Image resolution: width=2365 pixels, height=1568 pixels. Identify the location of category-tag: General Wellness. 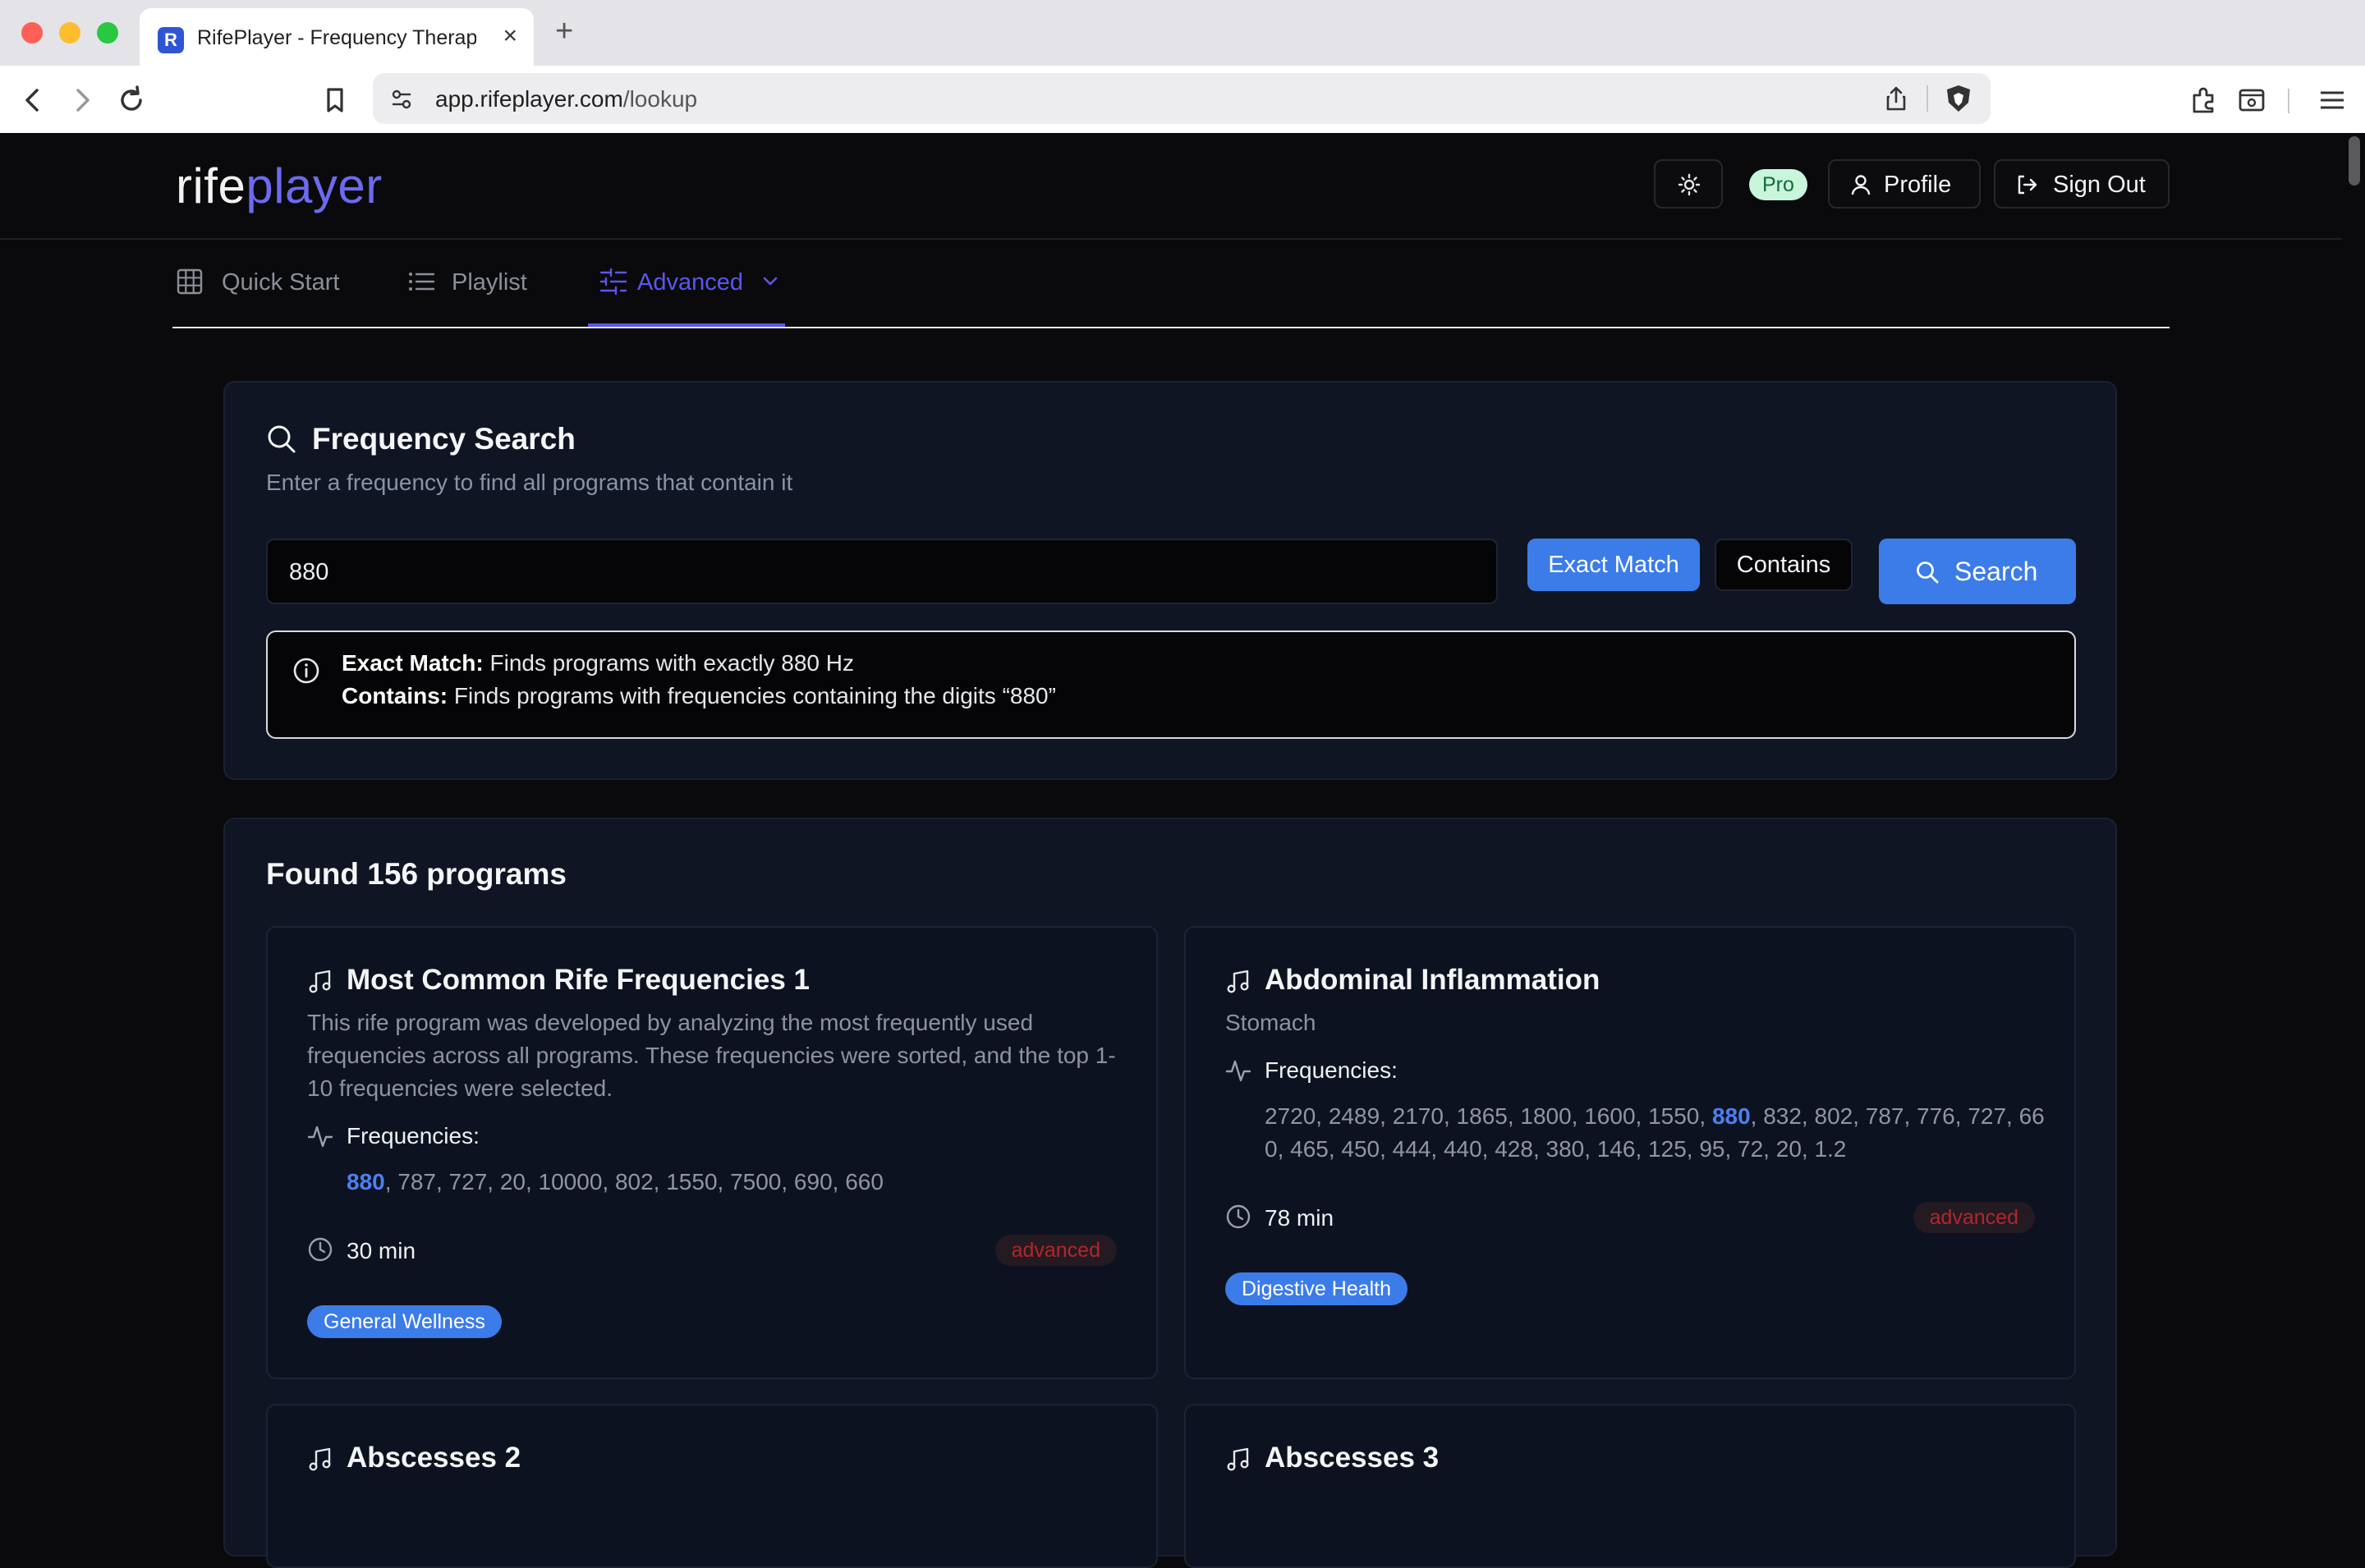
(404, 1321).